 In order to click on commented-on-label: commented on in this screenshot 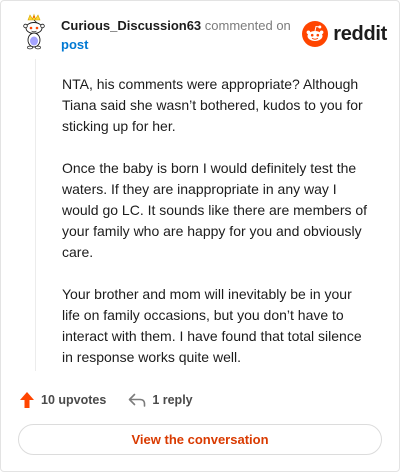, I will do `click(247, 25)`.